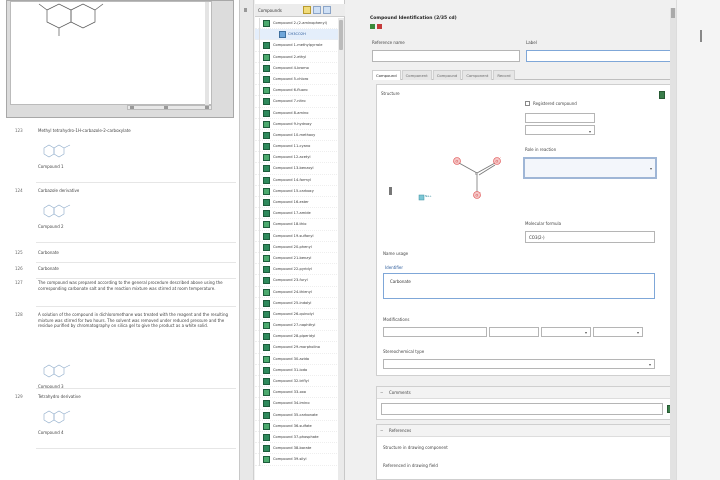  I want to click on compound-list-label: Compound 33-oxo, so click(289, 392).